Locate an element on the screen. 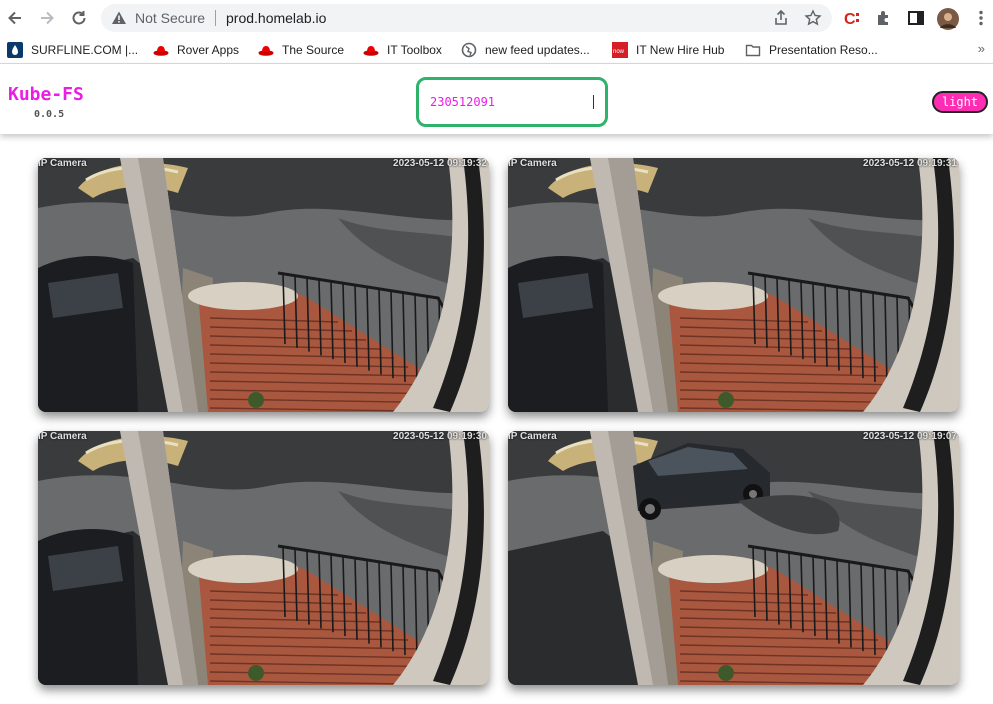  extensions-puzzle-icon is located at coordinates (884, 18).